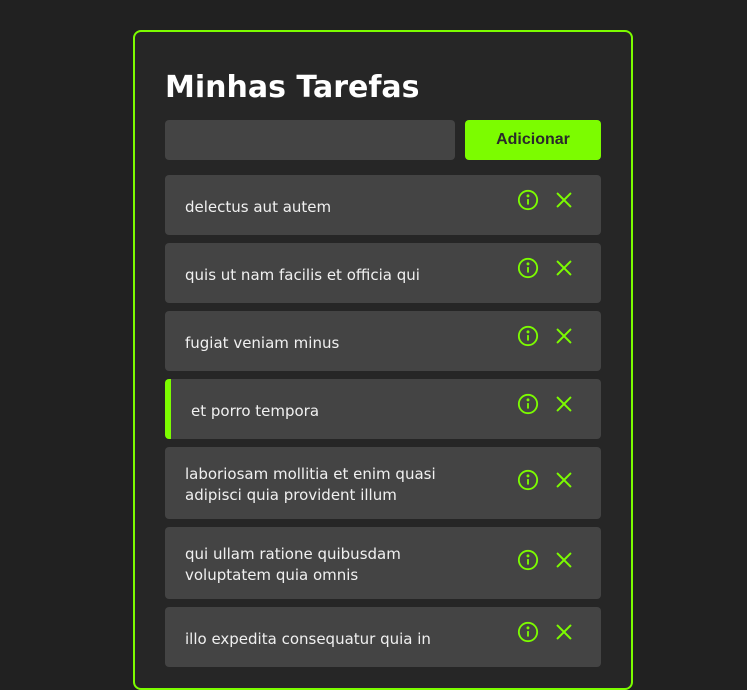 The height and width of the screenshot is (690, 747). I want to click on task-title: delectus aut autem, so click(258, 206).